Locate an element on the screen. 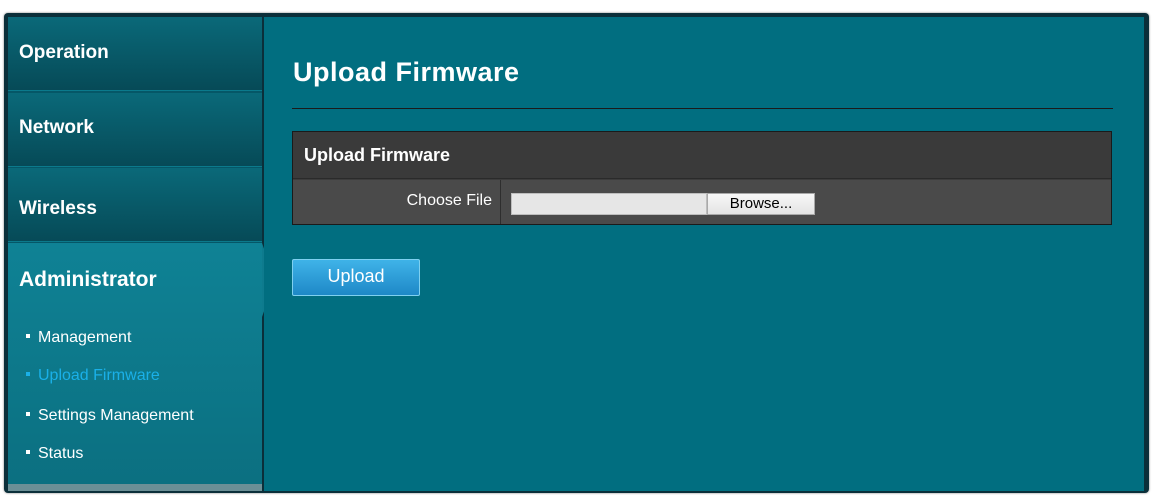 The width and height of the screenshot is (1153, 495). submenu-item-label: Settings Management is located at coordinates (116, 415).